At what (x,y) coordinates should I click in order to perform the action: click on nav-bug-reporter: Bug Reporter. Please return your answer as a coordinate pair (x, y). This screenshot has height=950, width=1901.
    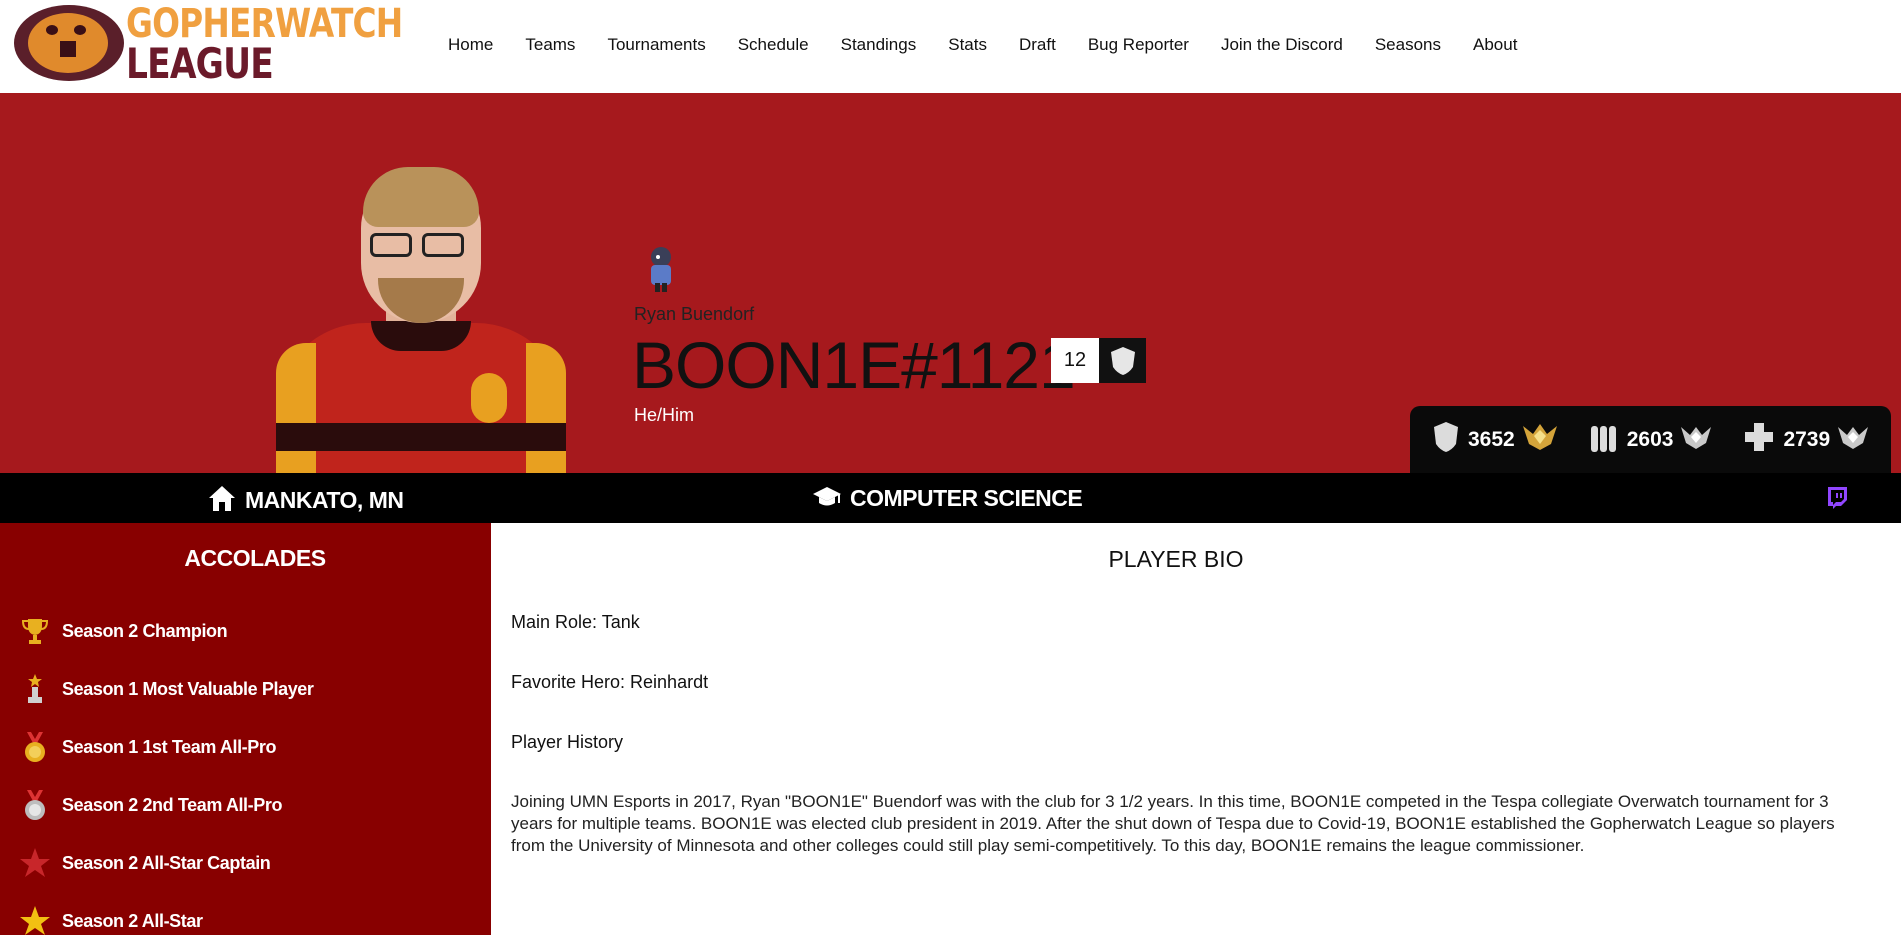
    Looking at the image, I should click on (1138, 45).